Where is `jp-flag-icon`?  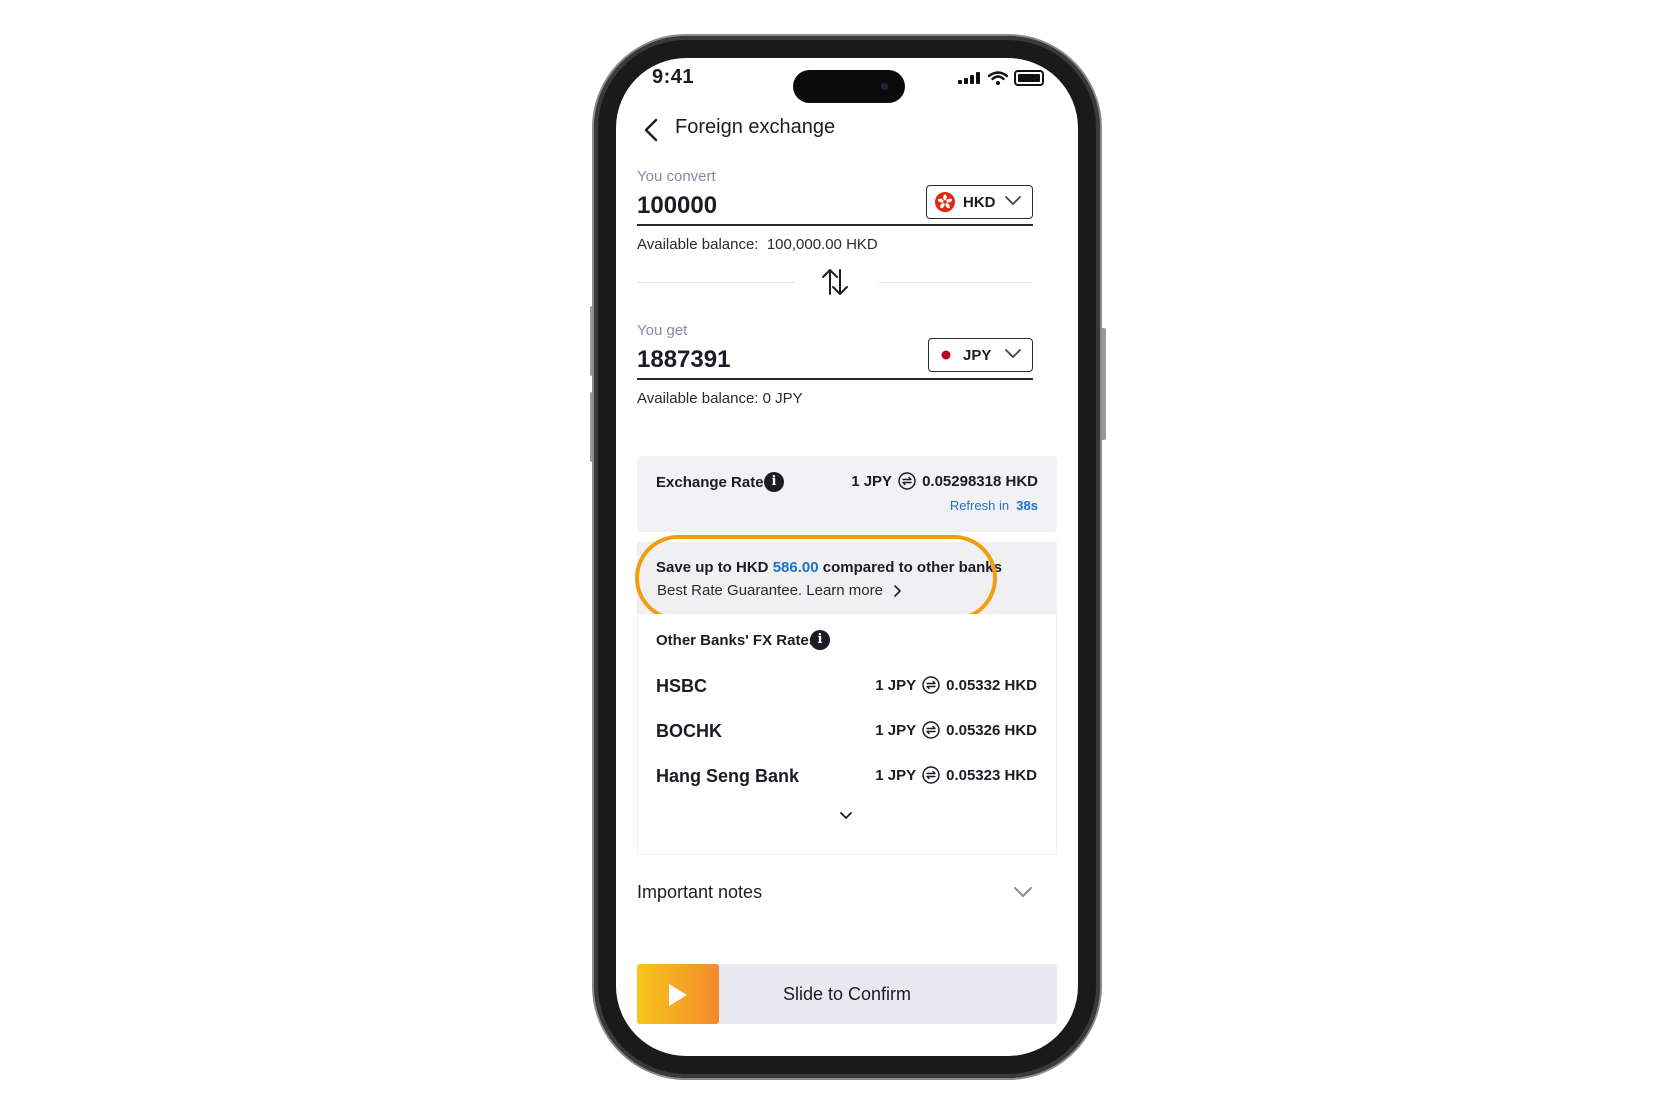
jp-flag-icon is located at coordinates (946, 355).